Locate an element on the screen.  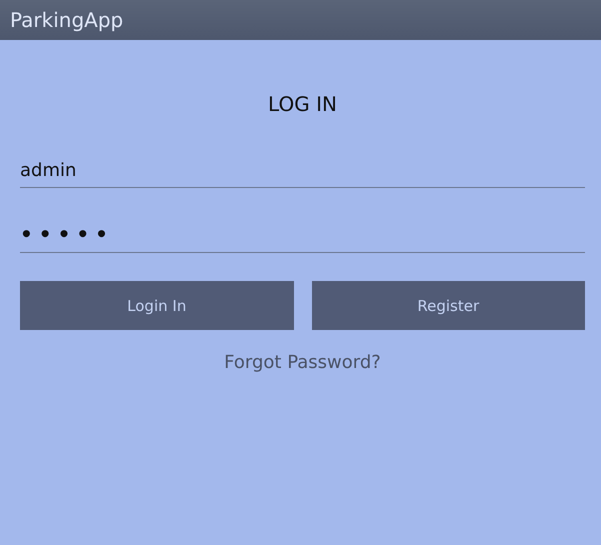
app-title: ParkingApp is located at coordinates (67, 20).